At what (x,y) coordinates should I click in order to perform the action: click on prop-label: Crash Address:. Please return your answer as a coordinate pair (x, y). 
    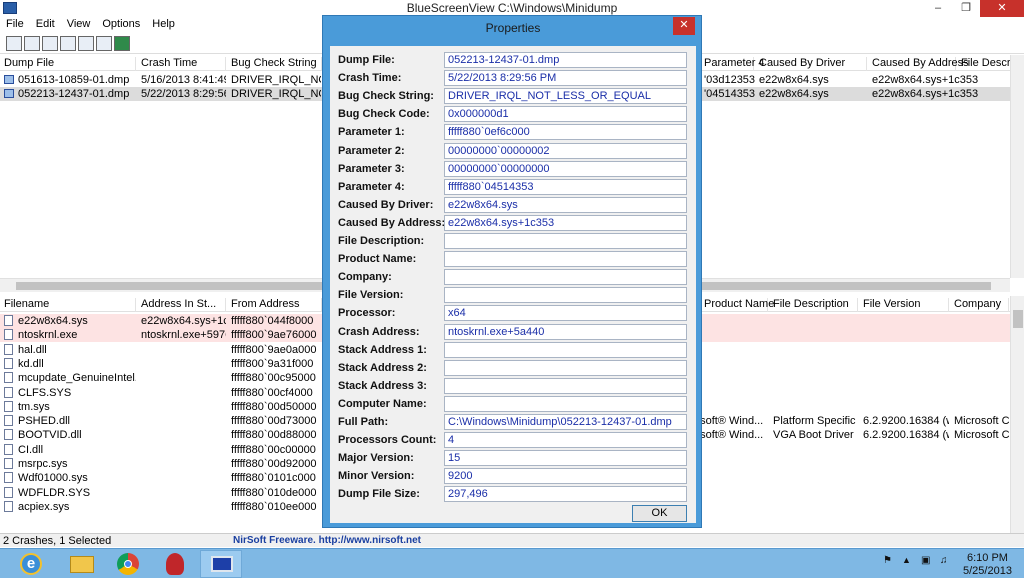
    Looking at the image, I should click on (379, 331).